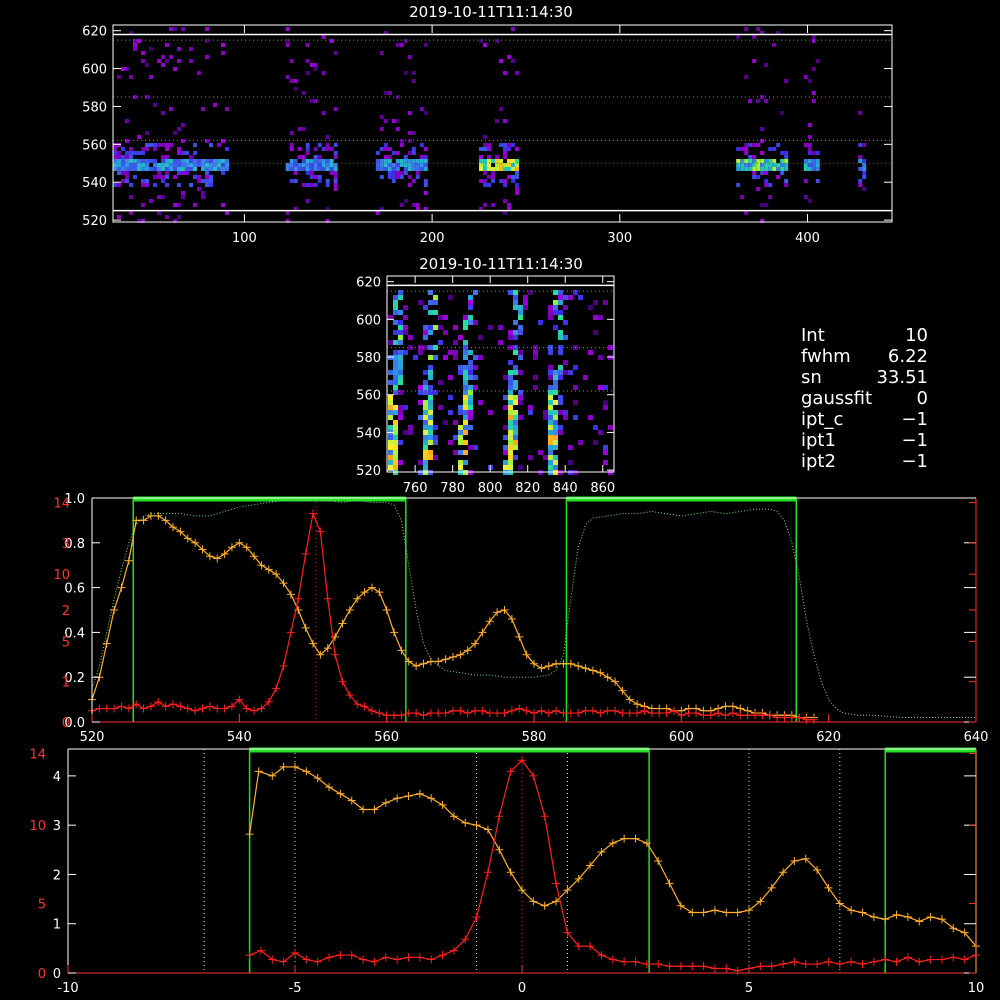 The width and height of the screenshot is (1000, 1000). I want to click on info-value-sn: 33.51, so click(902, 377).